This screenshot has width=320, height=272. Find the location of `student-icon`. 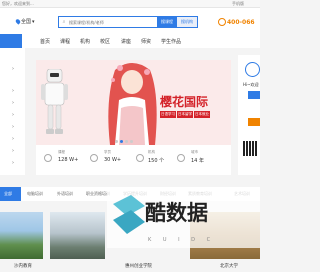

student-icon is located at coordinates (94, 158).